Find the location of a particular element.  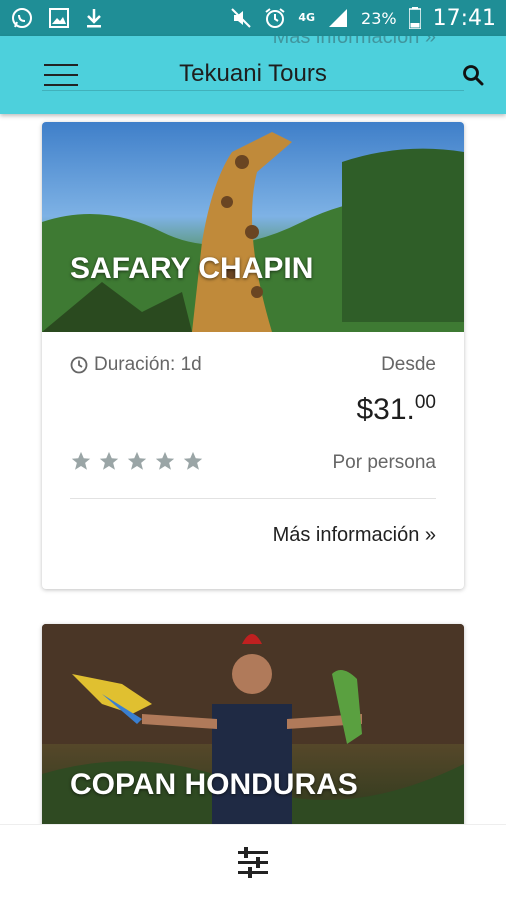

gallery-icon is located at coordinates (59, 18).